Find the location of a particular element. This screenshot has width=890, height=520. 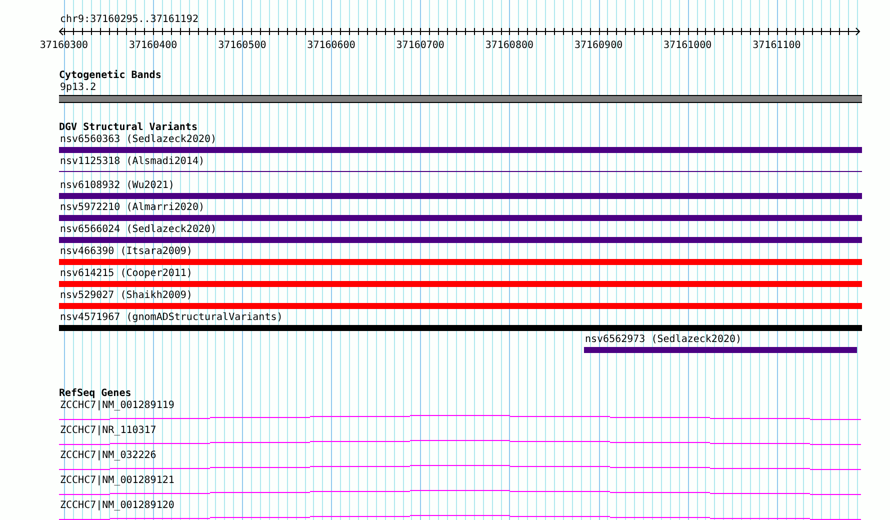

tick-label: 37160700 is located at coordinates (420, 46).